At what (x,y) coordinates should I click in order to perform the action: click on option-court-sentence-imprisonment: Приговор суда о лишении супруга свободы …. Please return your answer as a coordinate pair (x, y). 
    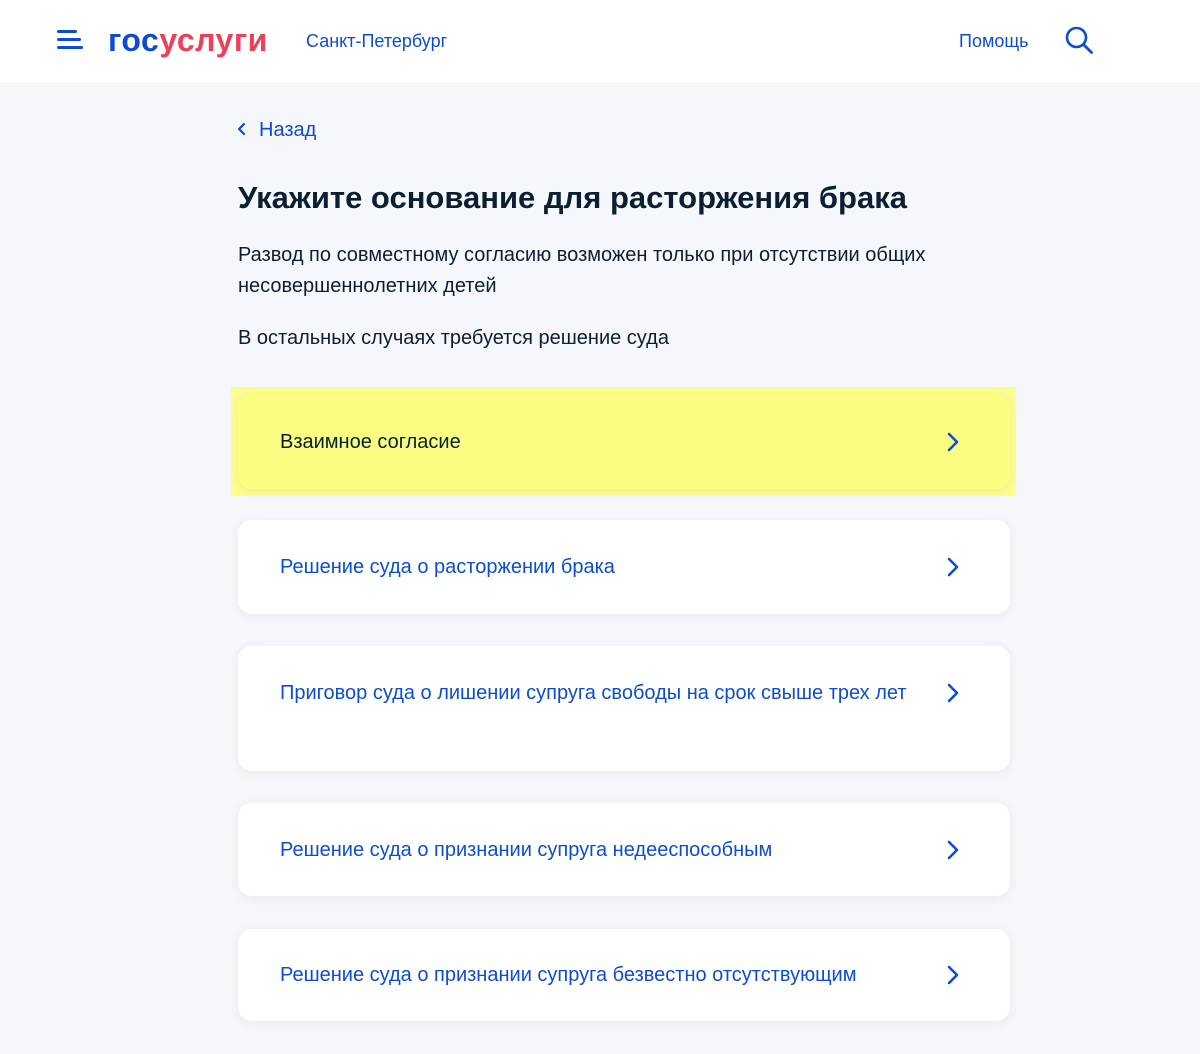
    Looking at the image, I should click on (624, 708).